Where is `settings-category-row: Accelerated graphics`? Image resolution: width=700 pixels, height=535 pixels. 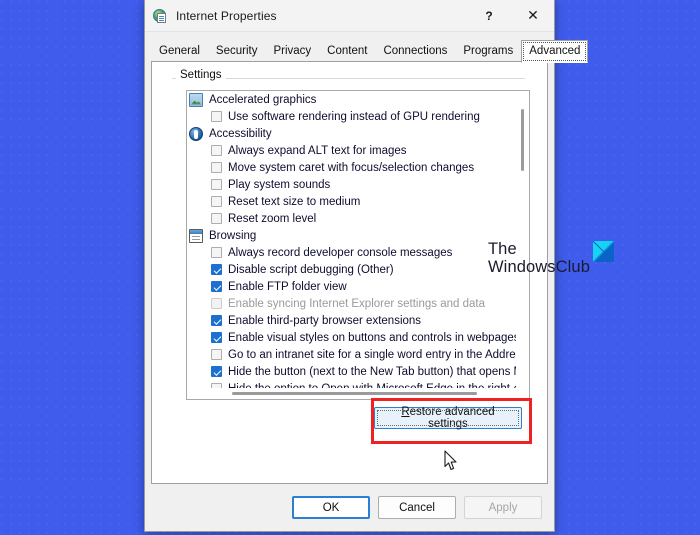
settings-category-row: Accelerated graphics is located at coordinates (351, 99).